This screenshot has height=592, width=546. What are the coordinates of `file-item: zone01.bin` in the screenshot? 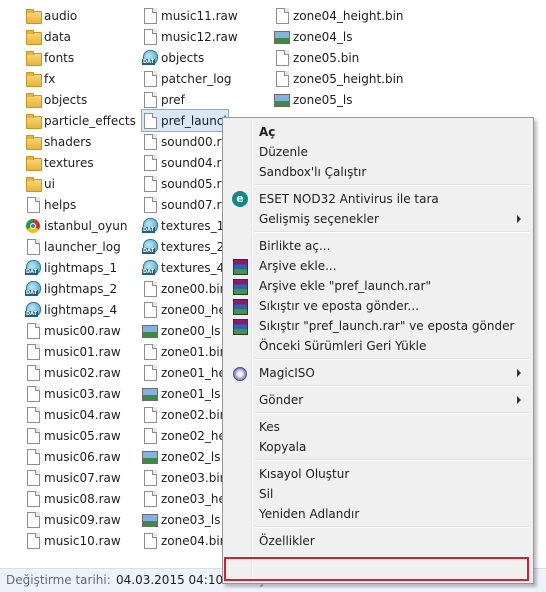 It's located at (184, 351).